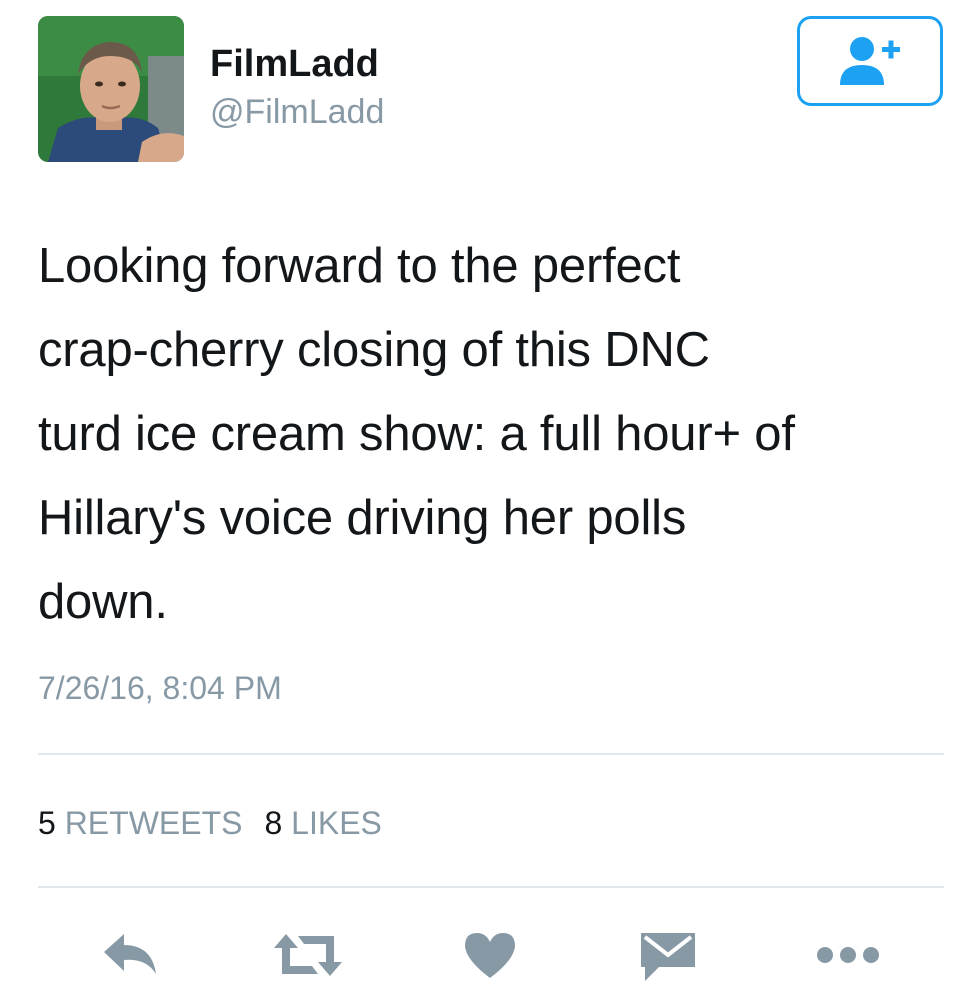  What do you see at coordinates (294, 64) in the screenshot?
I see `display-name: FilmLadd` at bounding box center [294, 64].